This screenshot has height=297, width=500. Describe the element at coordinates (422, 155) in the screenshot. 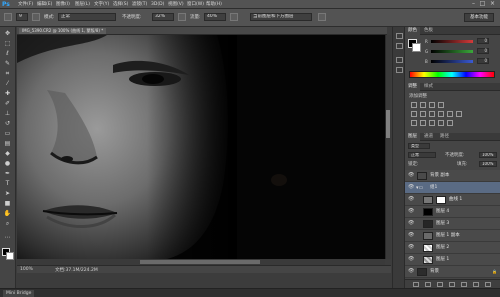

I see `blend-mode-select: 正常` at that location.